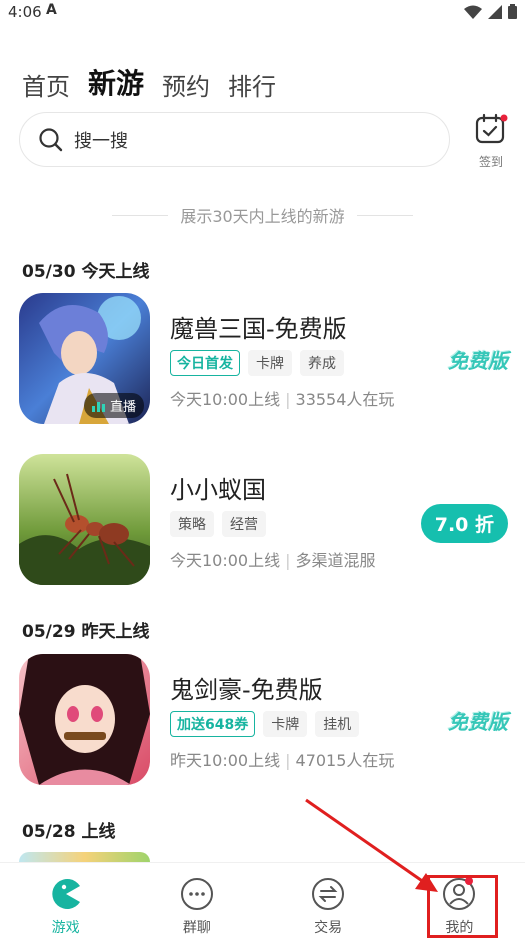  I want to click on search-icon, so click(51, 139).